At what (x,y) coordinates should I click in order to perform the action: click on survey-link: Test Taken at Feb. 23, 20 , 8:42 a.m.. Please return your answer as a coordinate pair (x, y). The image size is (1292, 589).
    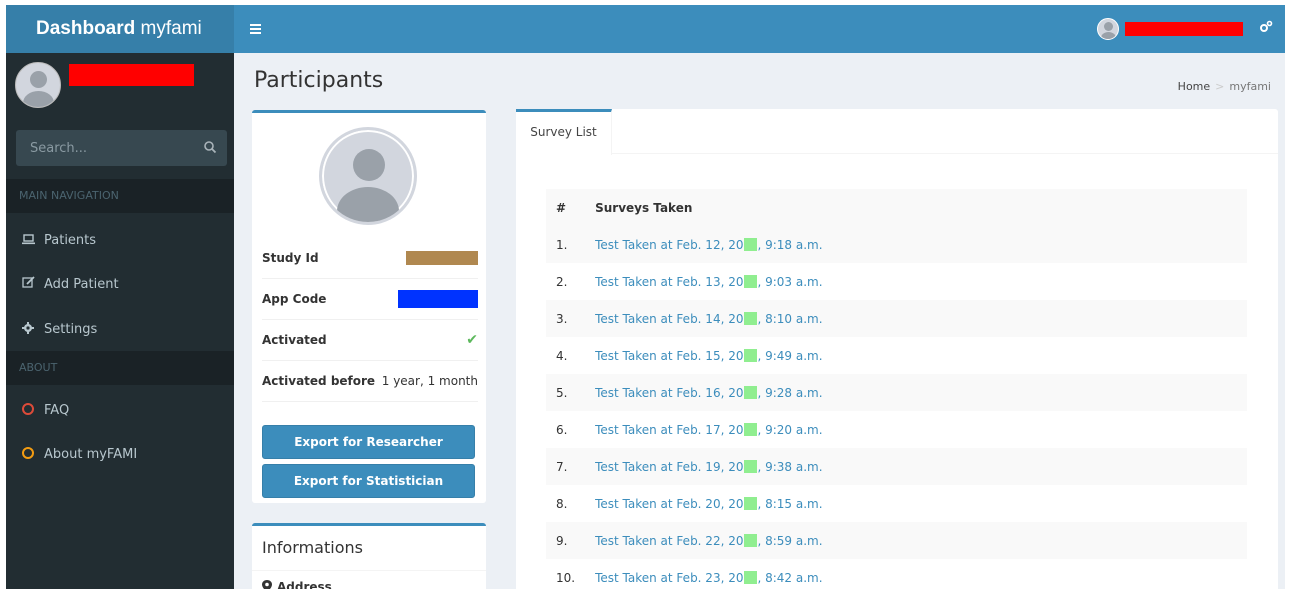
    Looking at the image, I should click on (709, 577).